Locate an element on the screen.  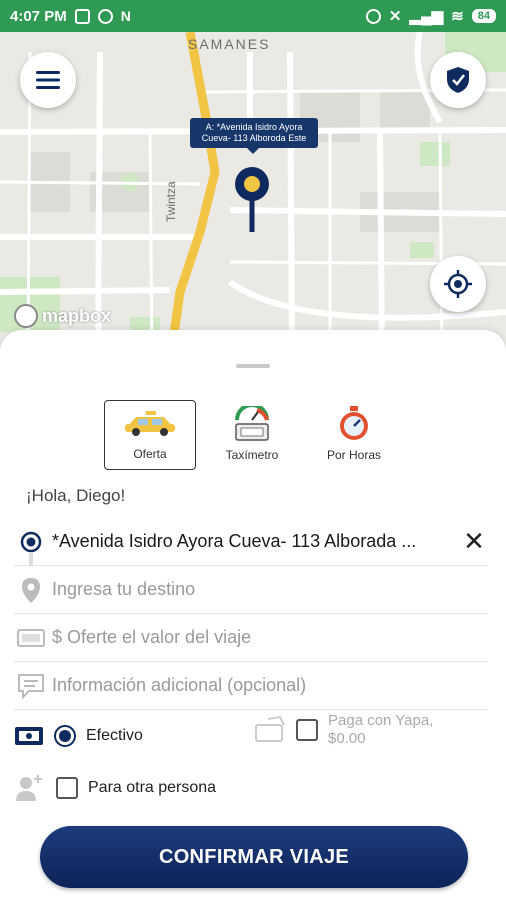
wifi-icon: ≋ is located at coordinates (457, 16).